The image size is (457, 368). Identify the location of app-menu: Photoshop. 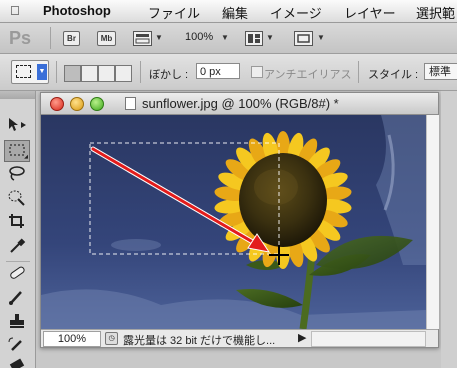
(77, 10).